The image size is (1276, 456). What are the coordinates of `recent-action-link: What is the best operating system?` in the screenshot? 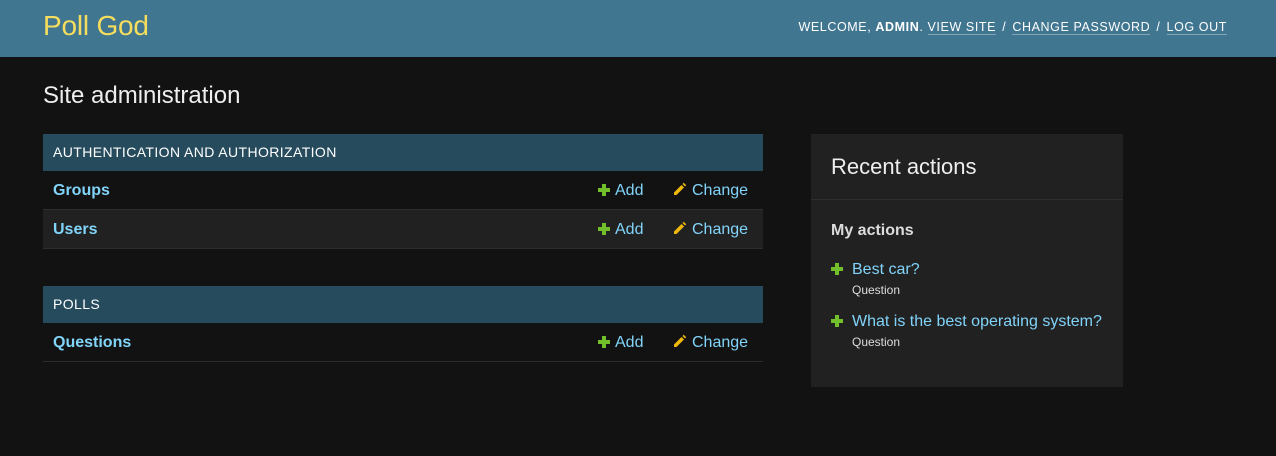 It's located at (977, 321).